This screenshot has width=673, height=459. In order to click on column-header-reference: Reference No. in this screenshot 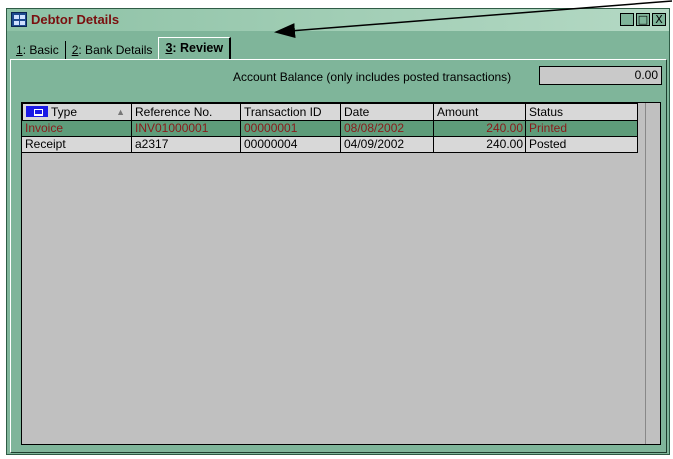, I will do `click(186, 112)`.